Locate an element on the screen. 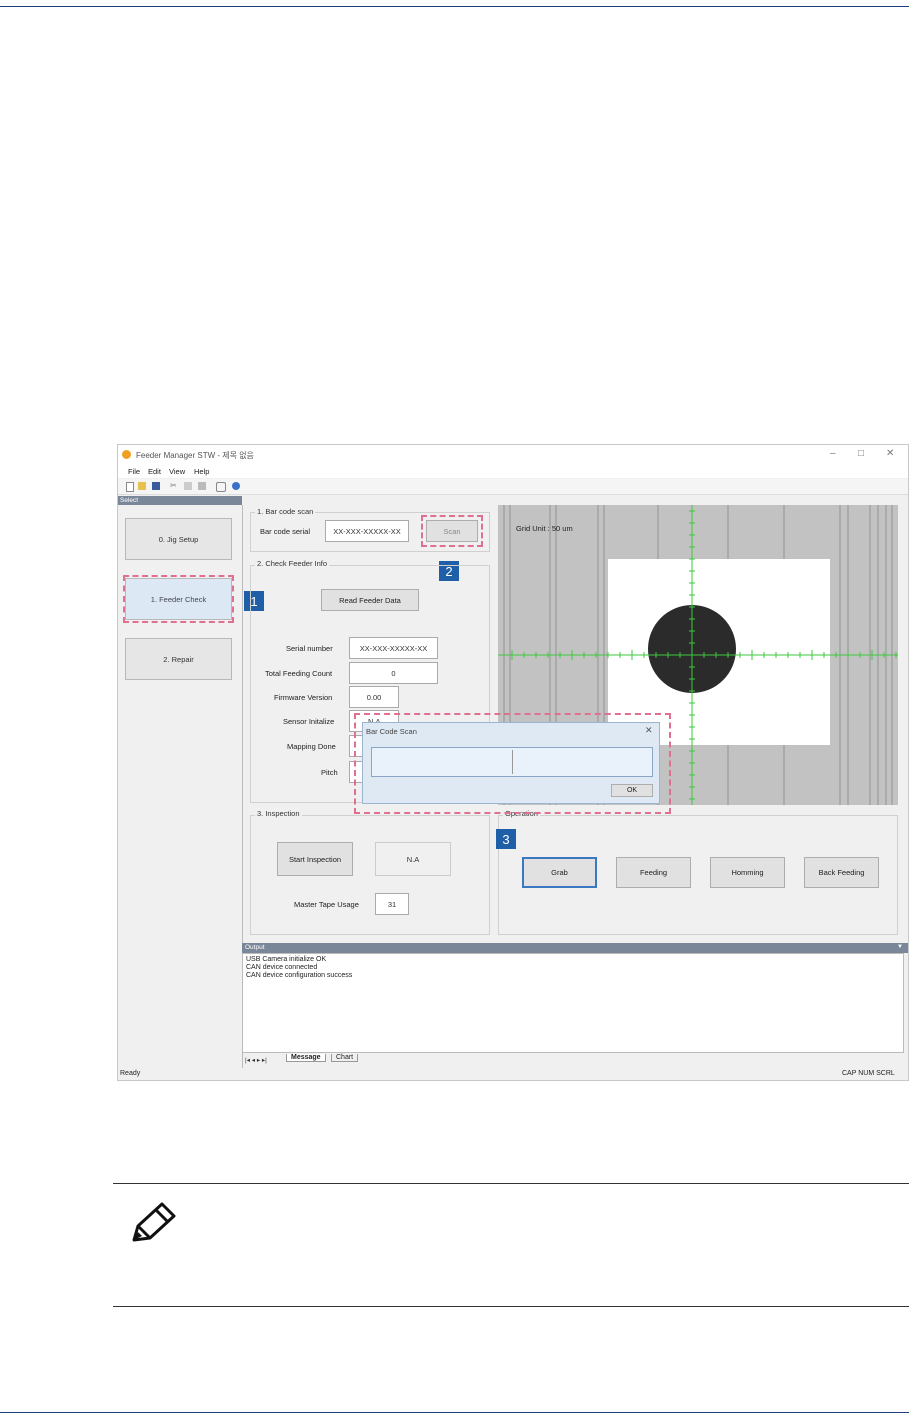  pitch-label: Pitch is located at coordinates (329, 772).